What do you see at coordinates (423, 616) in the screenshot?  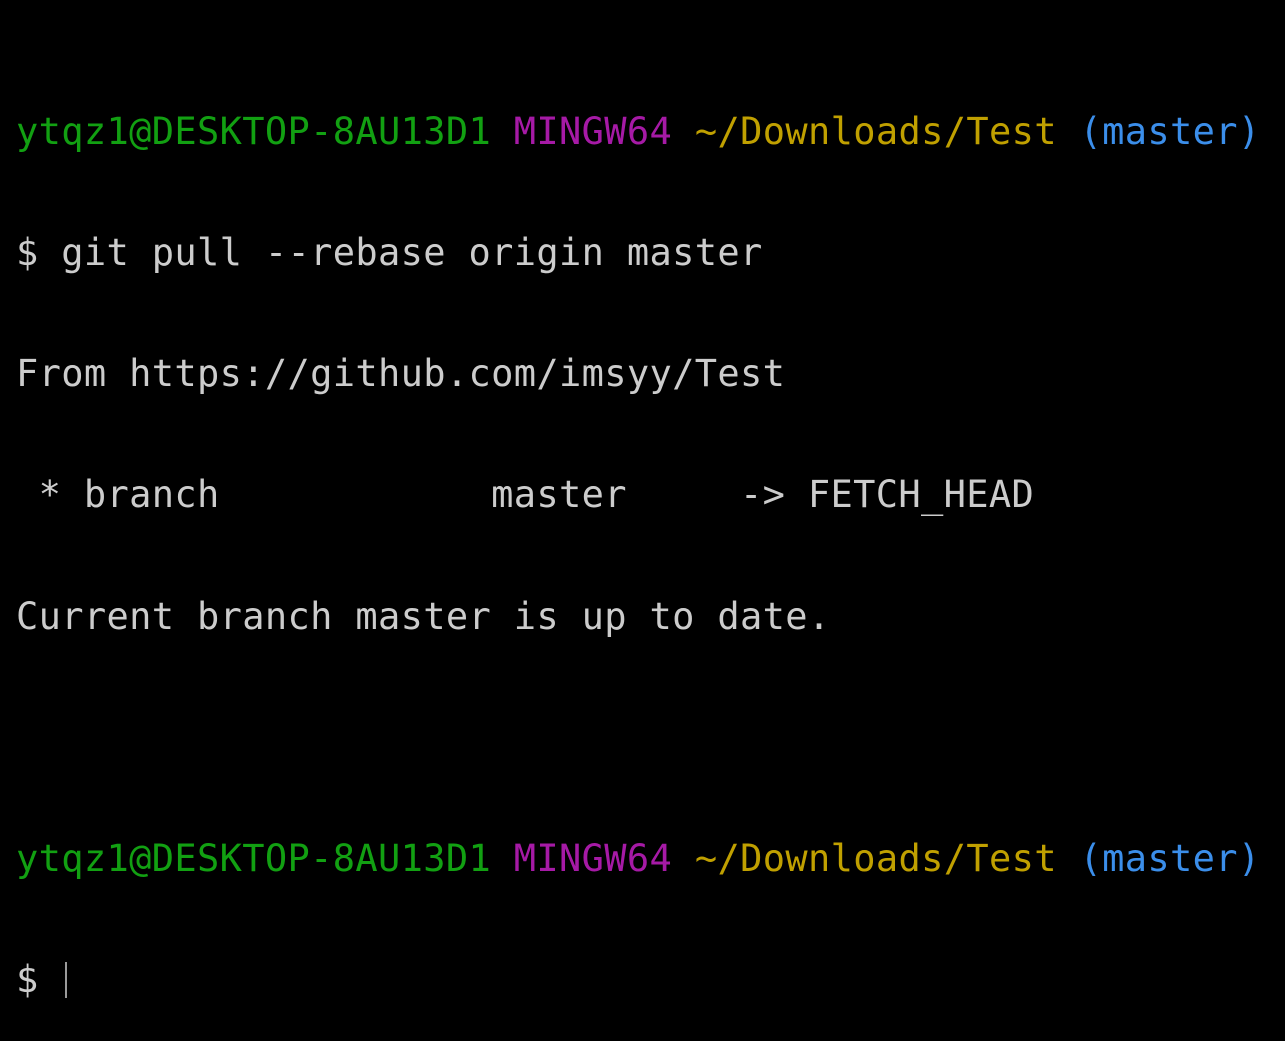 I see `output-line: Current branch master is up to date.` at bounding box center [423, 616].